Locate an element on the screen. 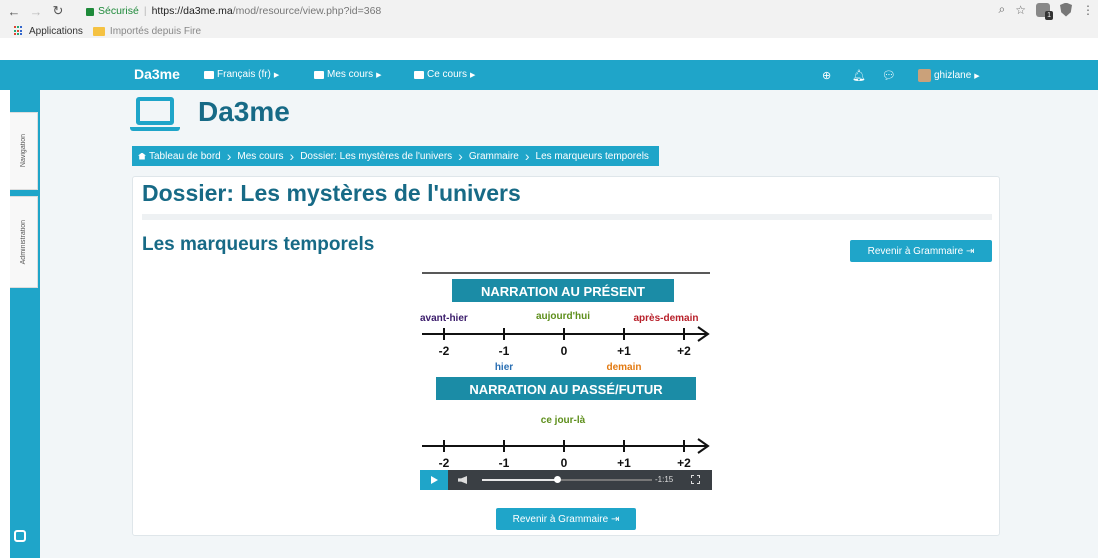 This screenshot has height=558, width=1098. word-ce-jour-la: ce jour-là is located at coordinates (563, 420).